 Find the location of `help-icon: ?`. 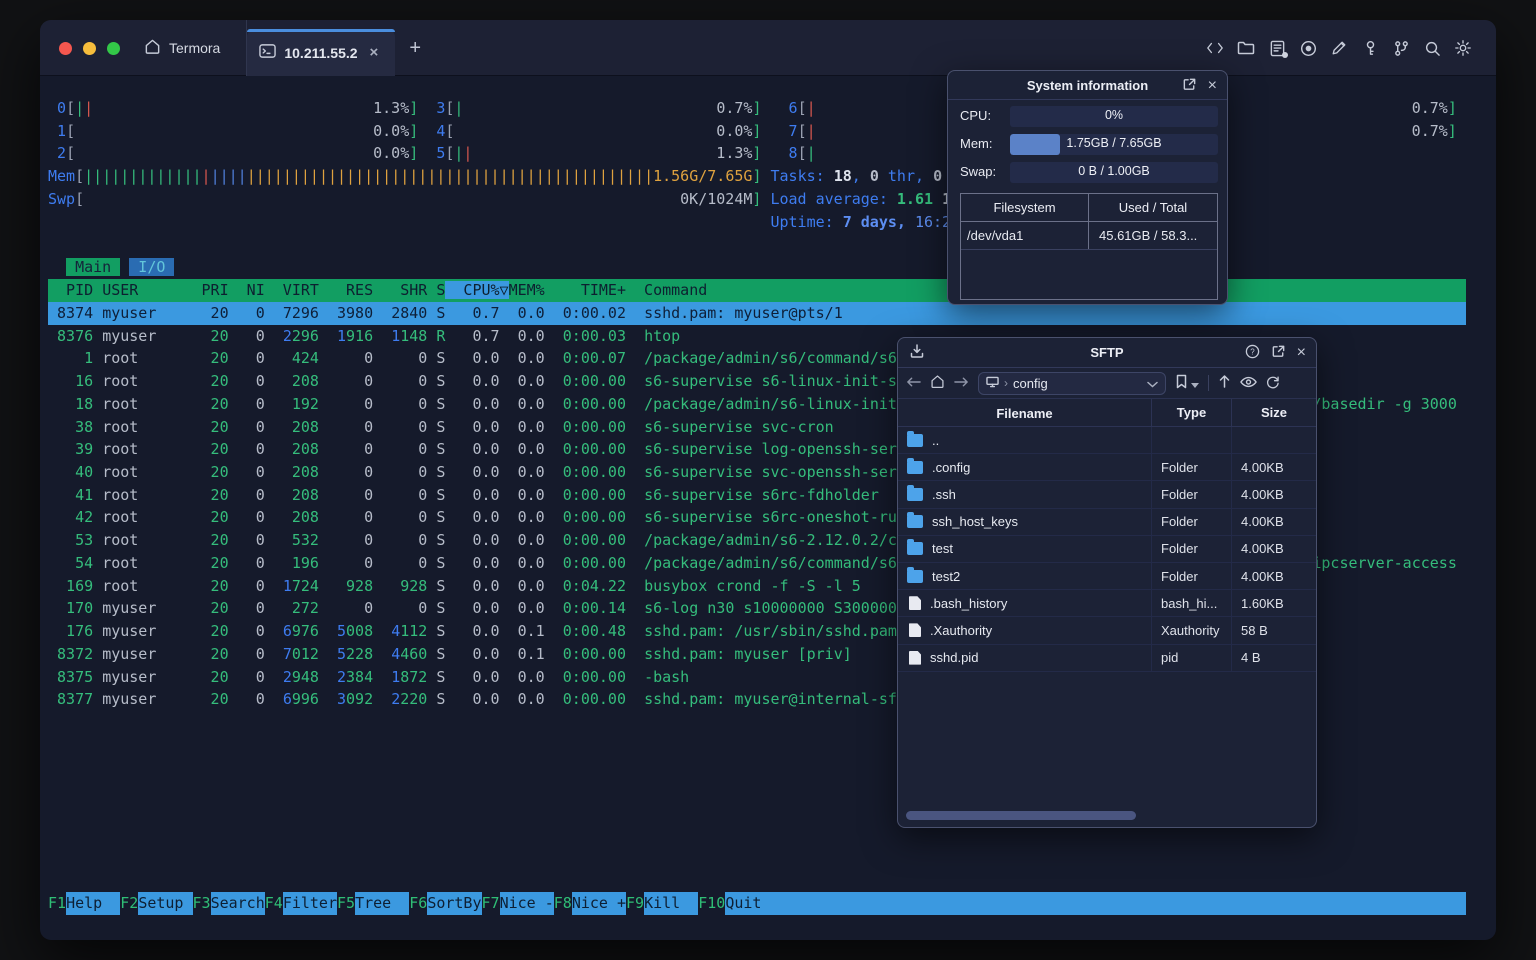

help-icon: ? is located at coordinates (1252, 353).